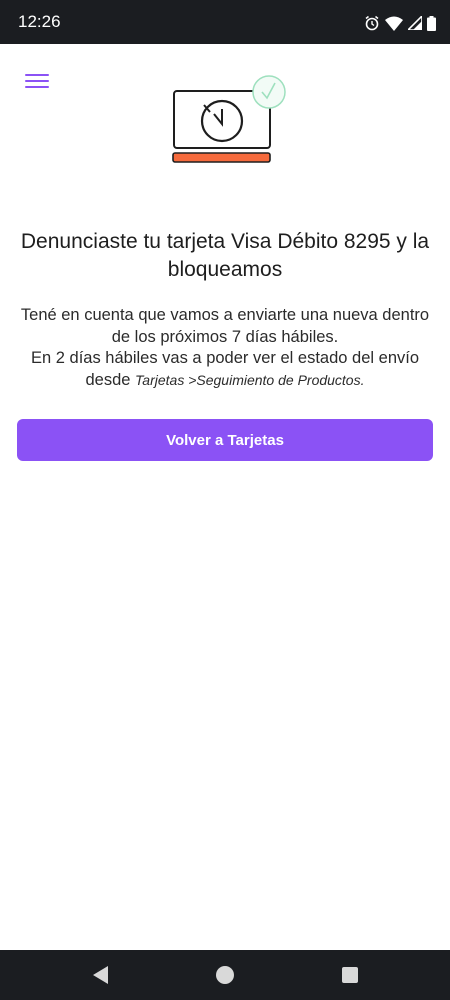 The width and height of the screenshot is (450, 1000). What do you see at coordinates (250, 379) in the screenshot?
I see `description-line-2-path: Tarjetas >Seguimiento de Productos.` at bounding box center [250, 379].